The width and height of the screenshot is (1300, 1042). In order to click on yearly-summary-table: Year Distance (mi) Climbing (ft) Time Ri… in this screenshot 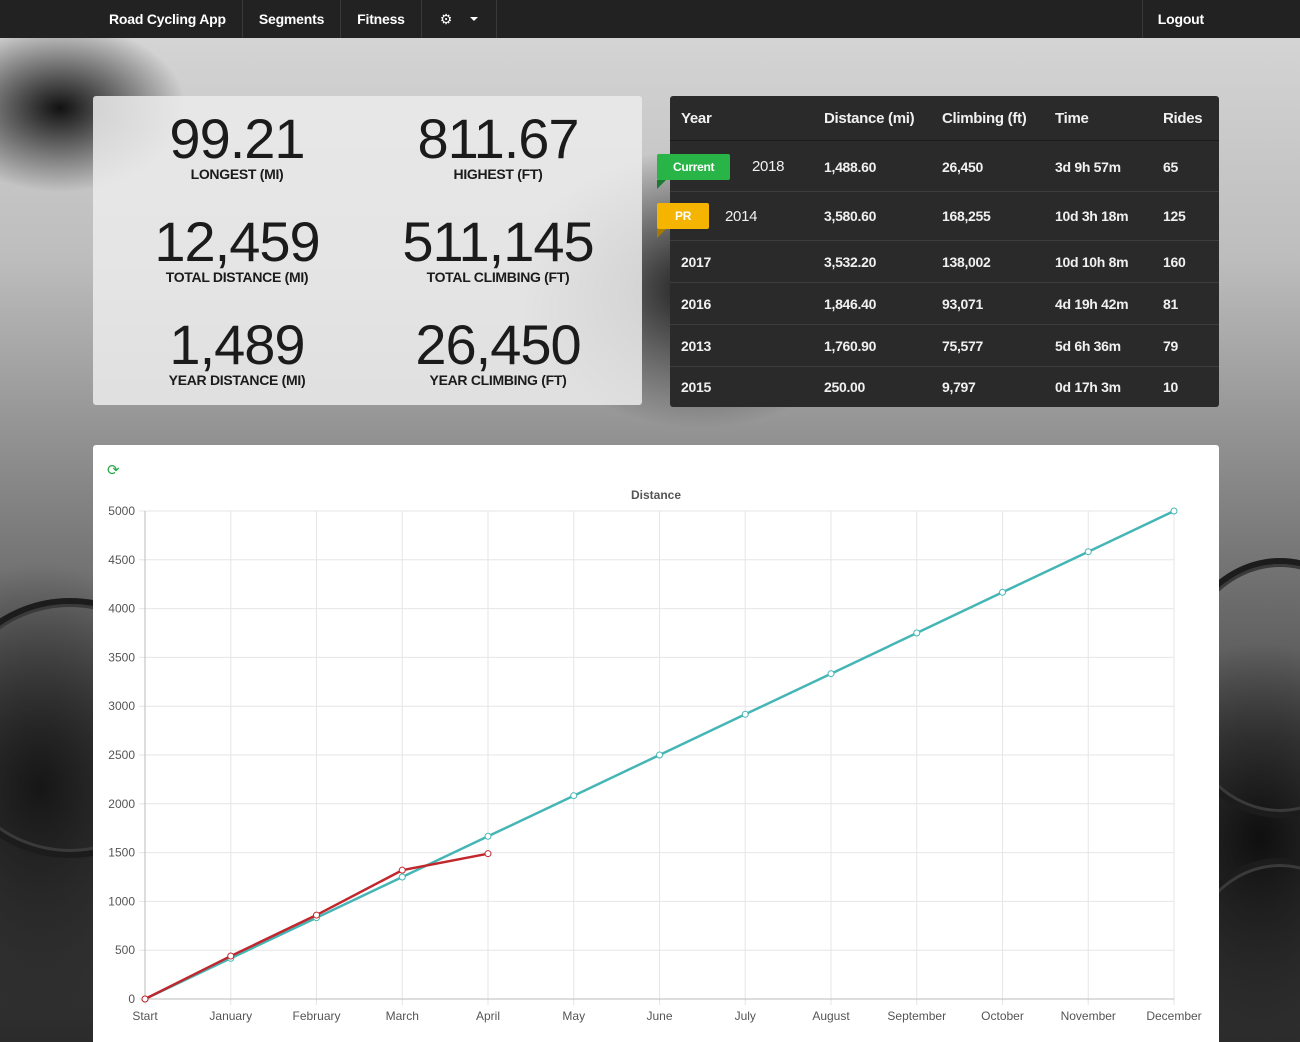, I will do `click(938, 251)`.